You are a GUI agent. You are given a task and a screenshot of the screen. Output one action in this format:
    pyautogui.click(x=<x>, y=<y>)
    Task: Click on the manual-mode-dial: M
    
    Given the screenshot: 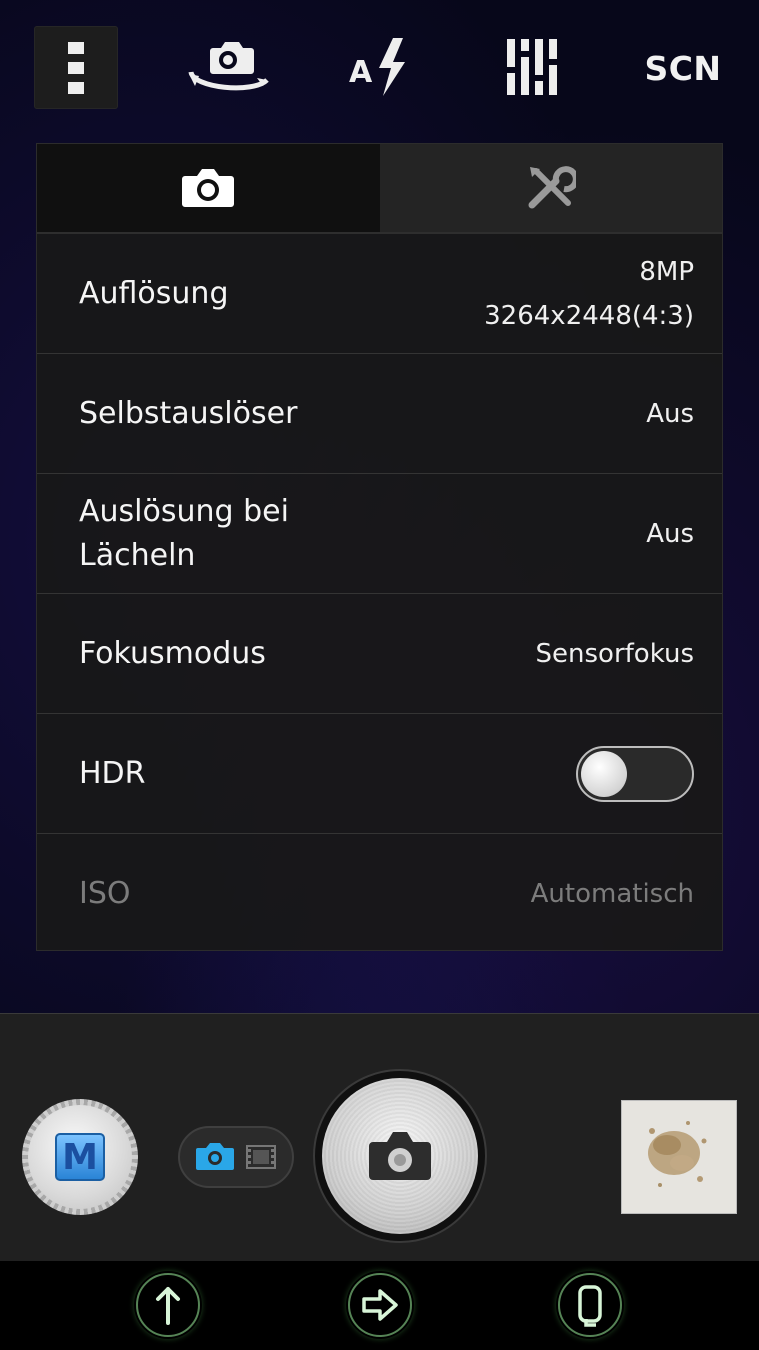 What is the action you would take?
    pyautogui.click(x=80, y=1157)
    